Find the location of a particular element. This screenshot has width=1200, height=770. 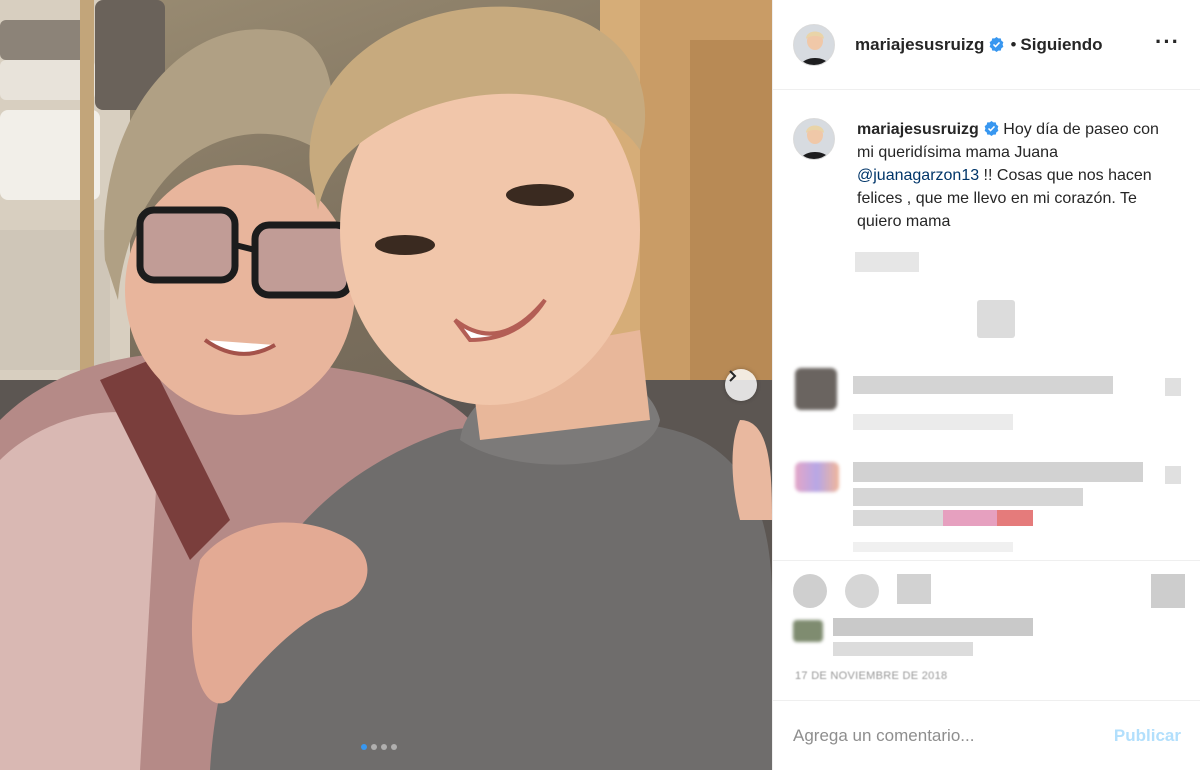

blurred-time is located at coordinates (887, 262).